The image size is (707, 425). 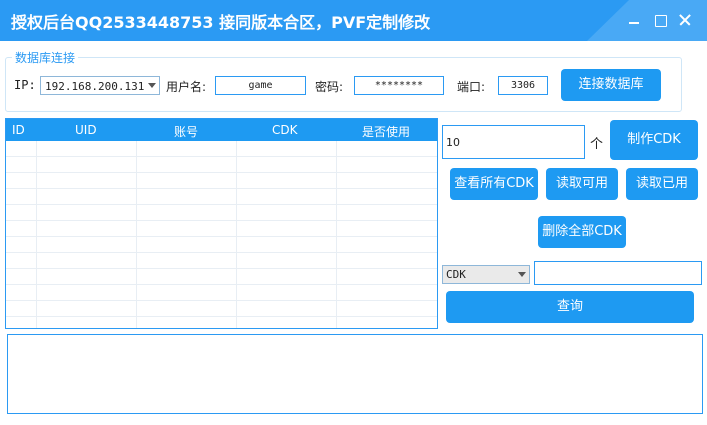 What do you see at coordinates (45, 57) in the screenshot?
I see `db-connect-group-label: 数据库连接` at bounding box center [45, 57].